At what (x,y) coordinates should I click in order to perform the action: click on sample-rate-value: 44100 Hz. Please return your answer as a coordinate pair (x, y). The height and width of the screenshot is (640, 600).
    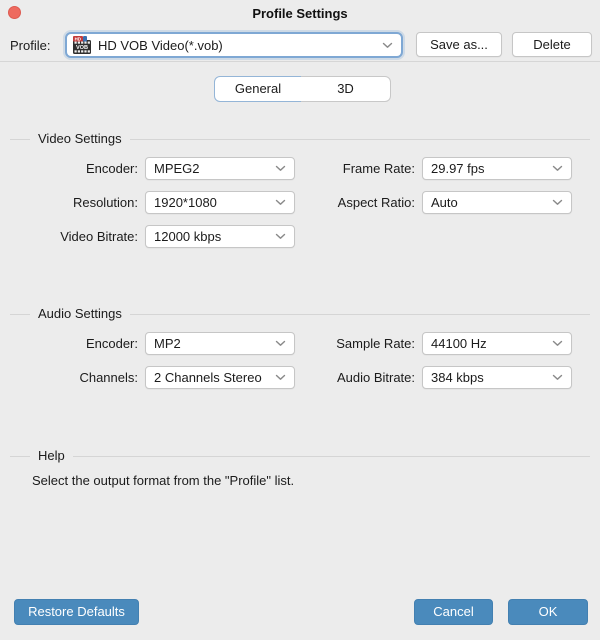
    Looking at the image, I should click on (459, 343).